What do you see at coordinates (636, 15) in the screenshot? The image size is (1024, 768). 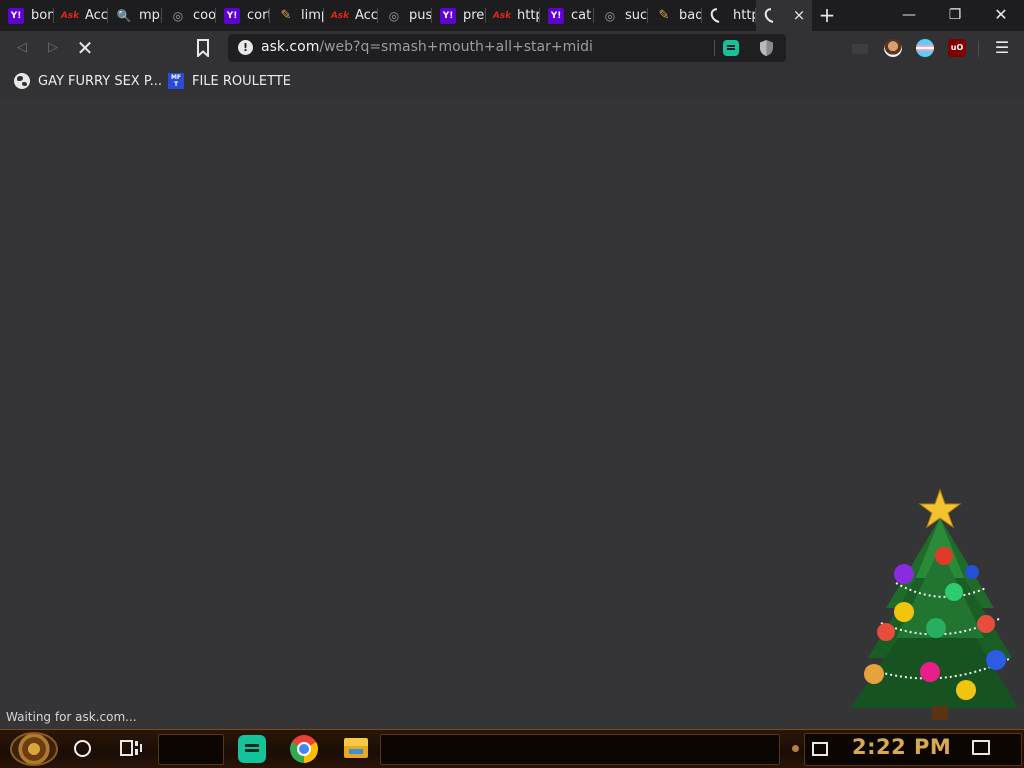 I see `tab-title: suc` at bounding box center [636, 15].